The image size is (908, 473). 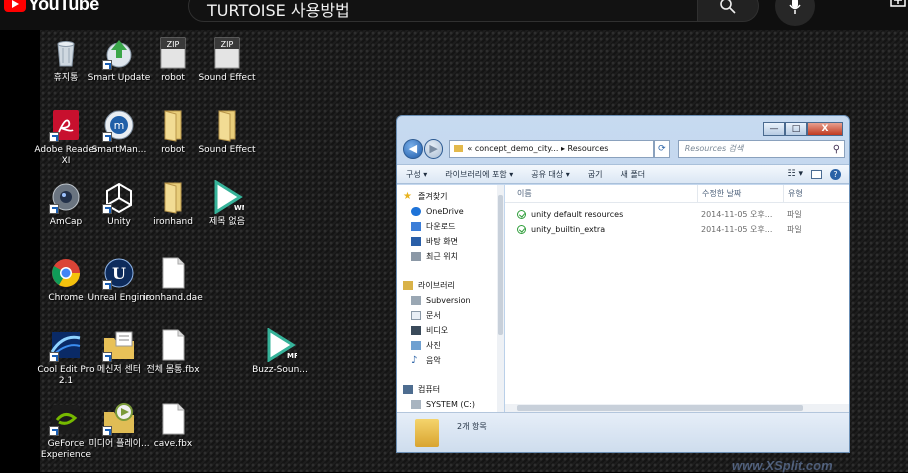 I want to click on search-input: Resources 검색 ⚲, so click(x=761, y=149).